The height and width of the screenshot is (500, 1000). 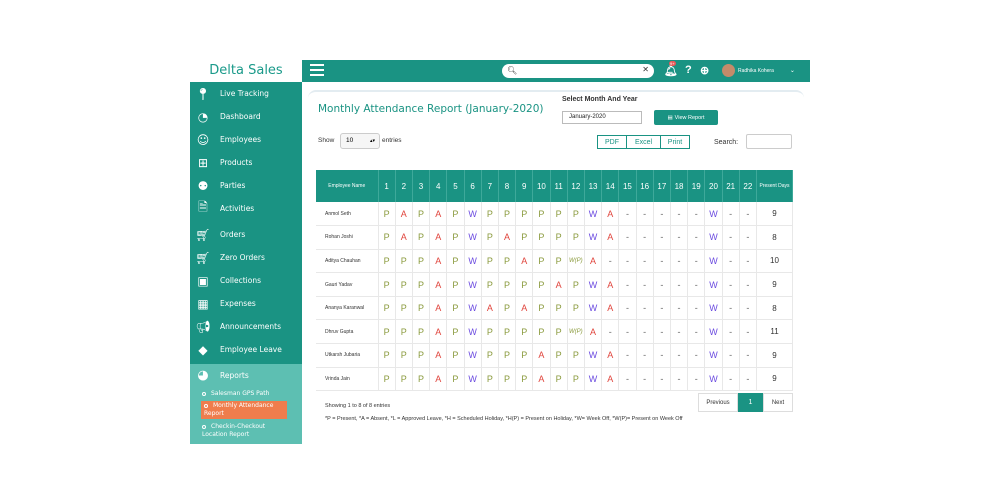 What do you see at coordinates (612, 142) in the screenshot?
I see `pdf-button: PDF` at bounding box center [612, 142].